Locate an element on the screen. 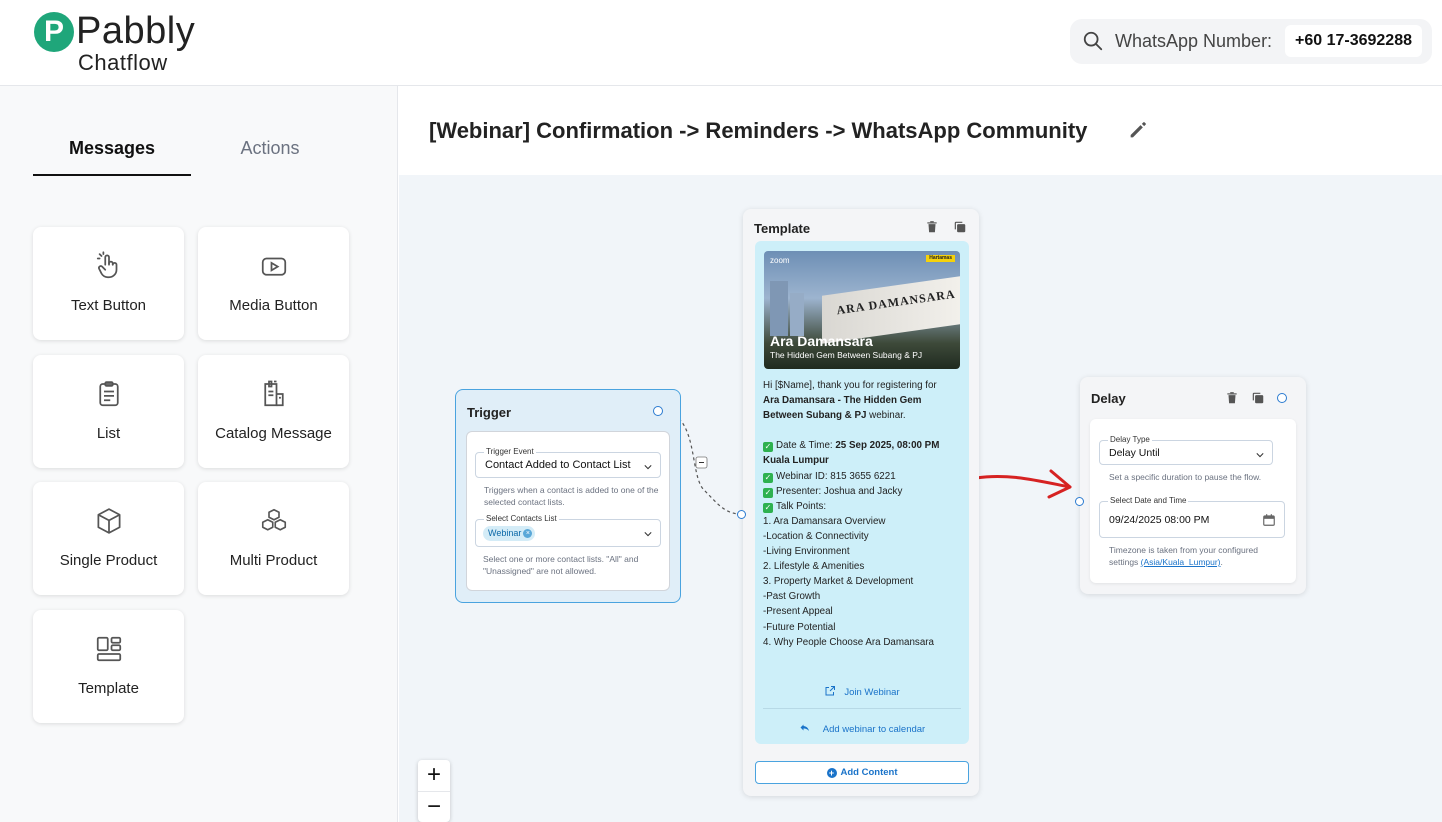 Image resolution: width=1442 pixels, height=822 pixels. add-to-calendar-button: Add webinar to calendar is located at coordinates (862, 728).